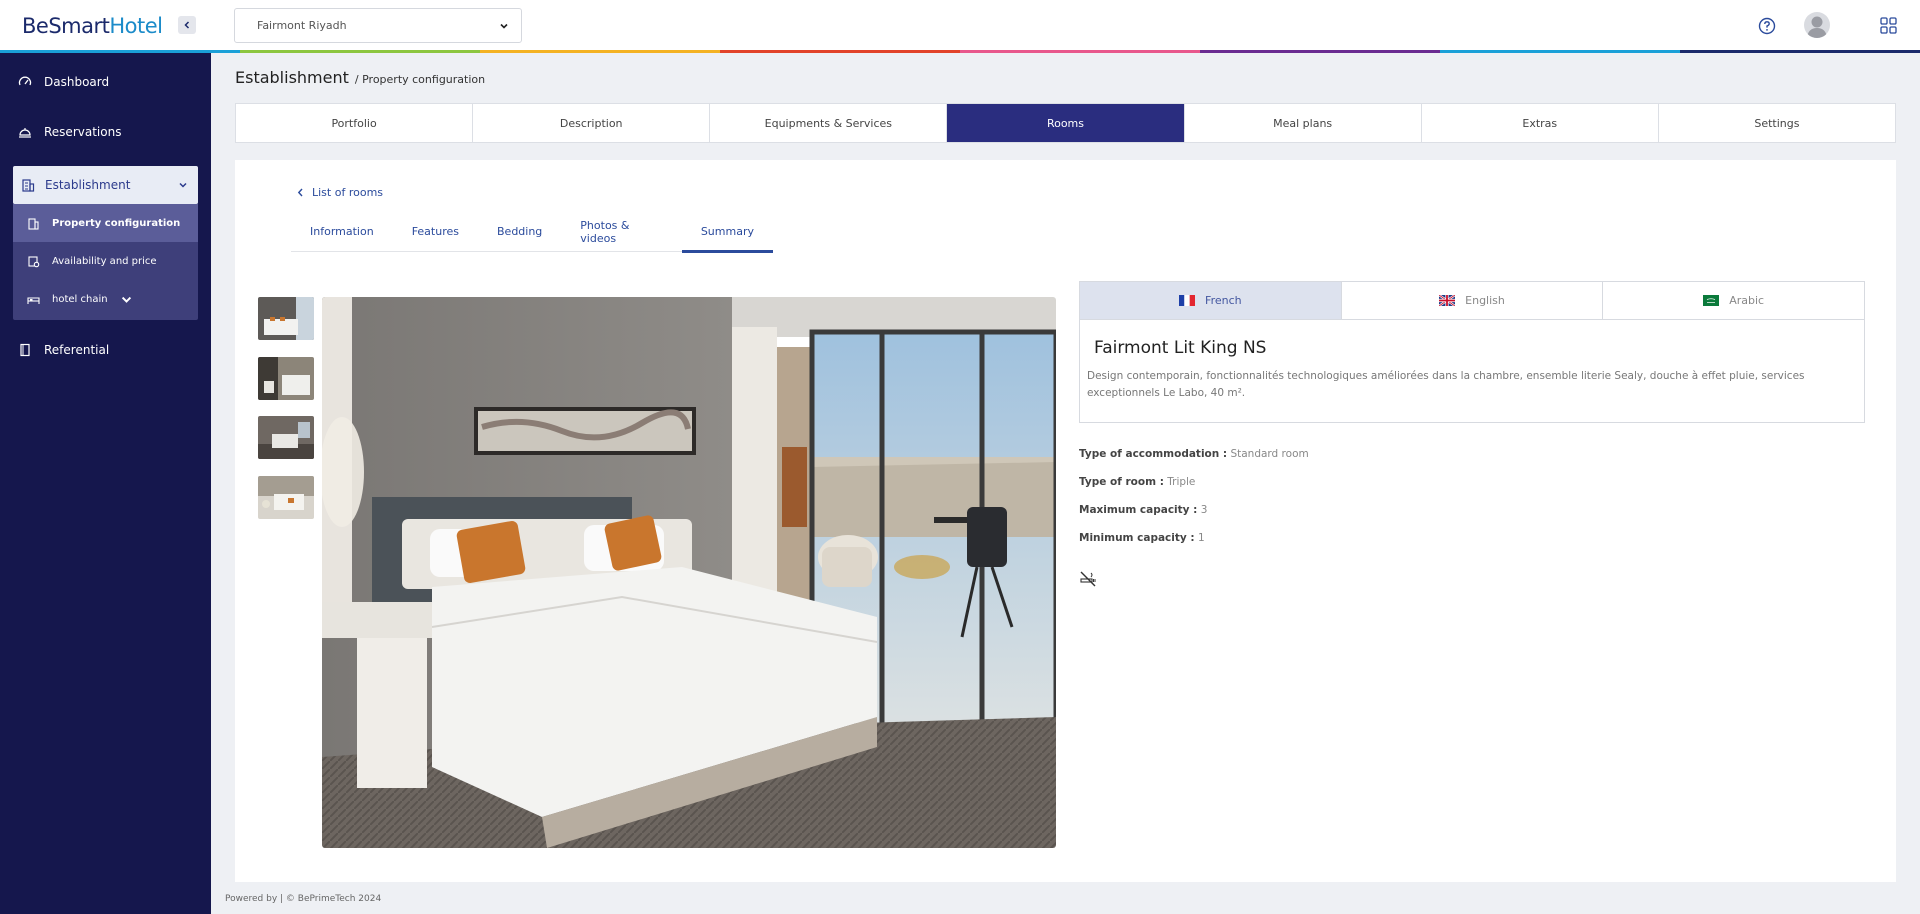  I want to click on user-icon, so click(1817, 27).